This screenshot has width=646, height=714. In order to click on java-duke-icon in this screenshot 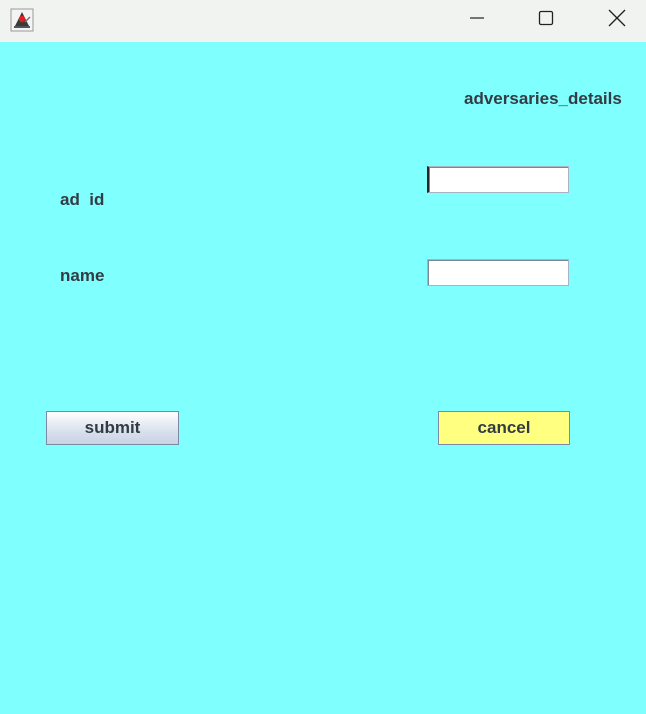, I will do `click(22, 20)`.